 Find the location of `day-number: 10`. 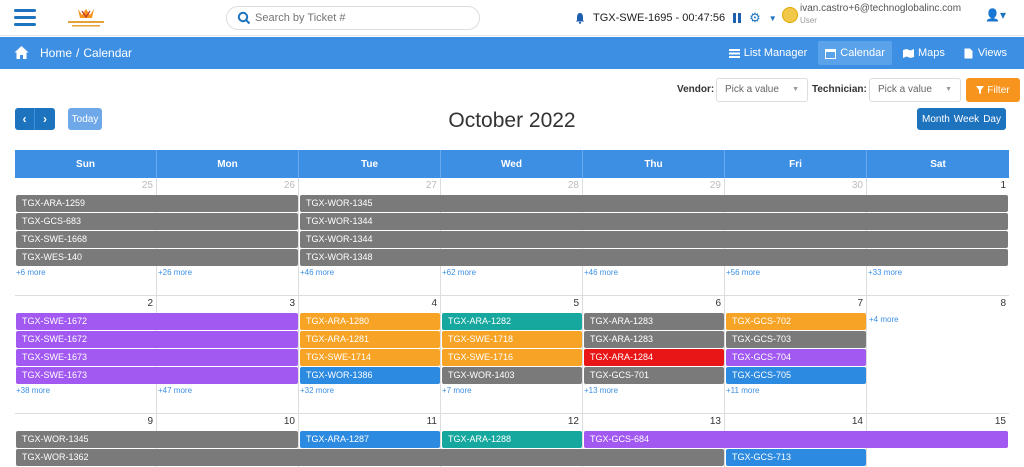

day-number: 10 is located at coordinates (289, 421).